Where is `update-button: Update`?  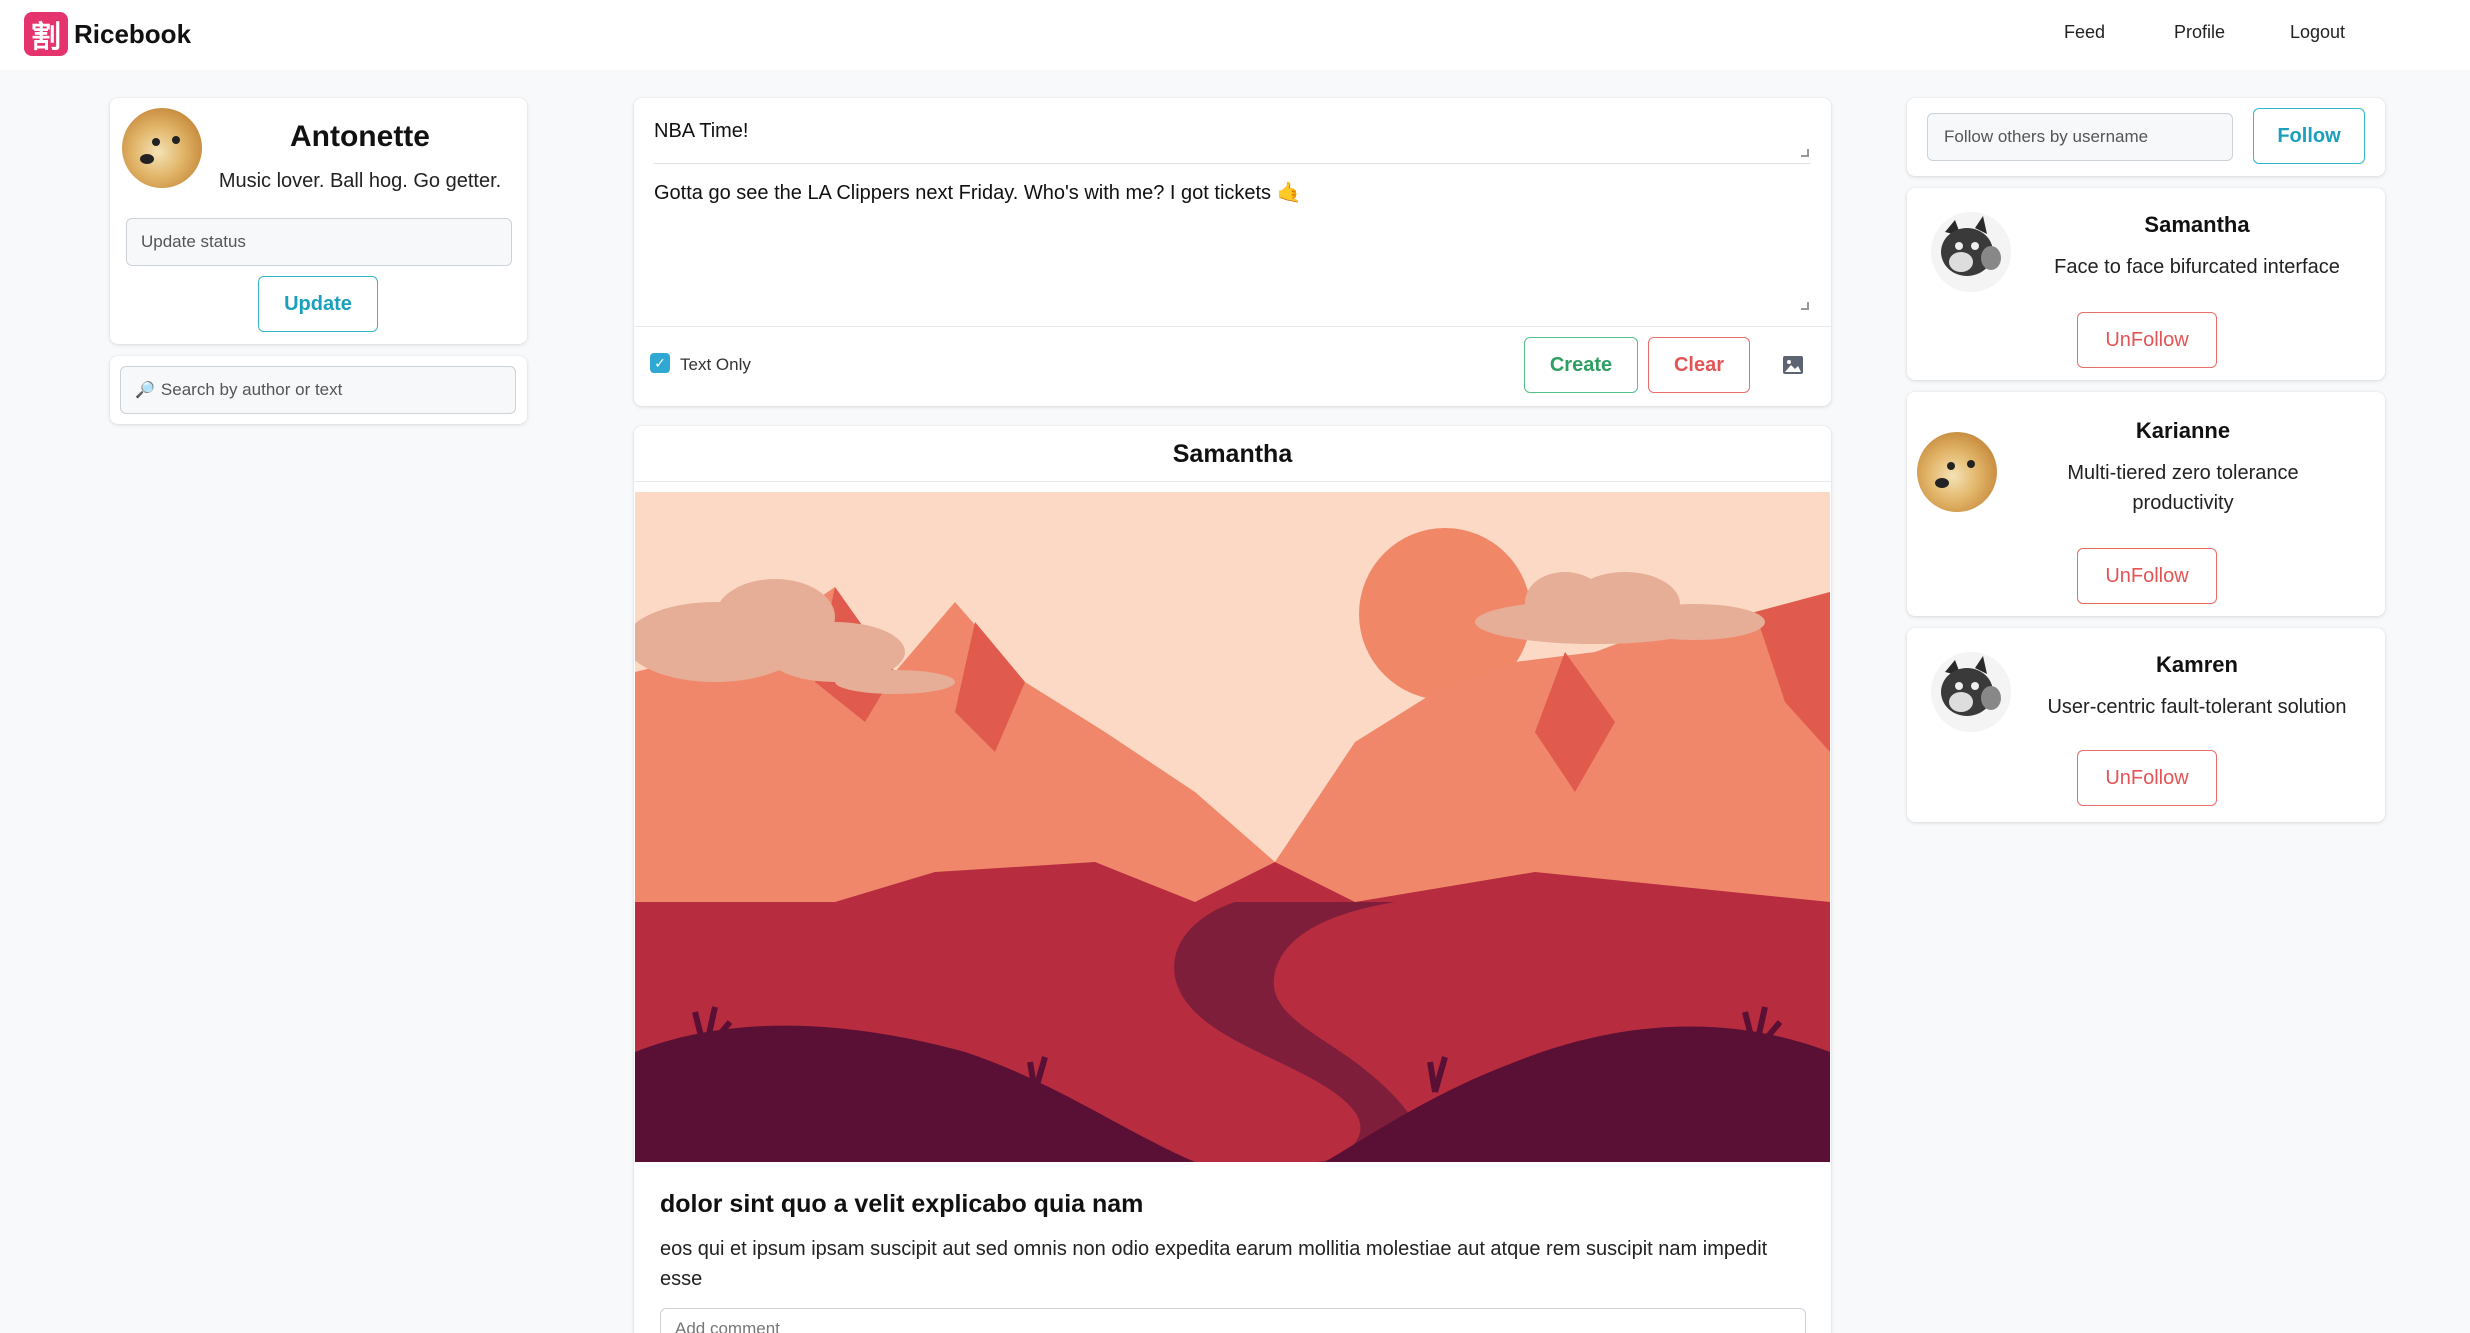 update-button: Update is located at coordinates (318, 304).